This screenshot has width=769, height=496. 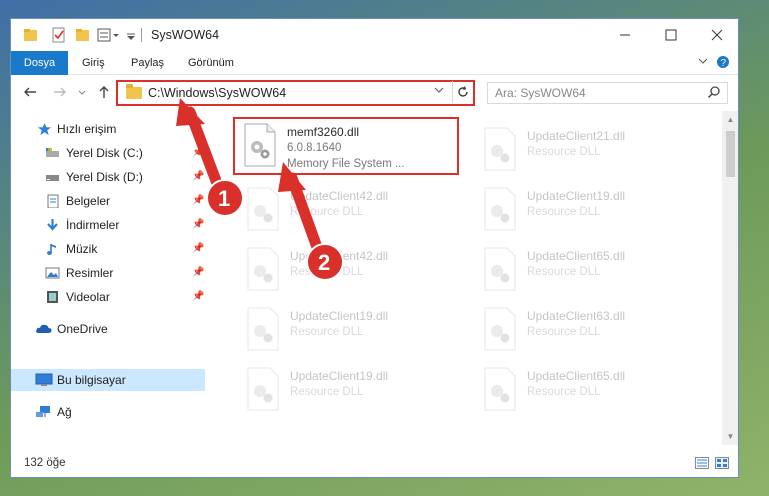 What do you see at coordinates (462, 92) in the screenshot?
I see `refresh-button` at bounding box center [462, 92].